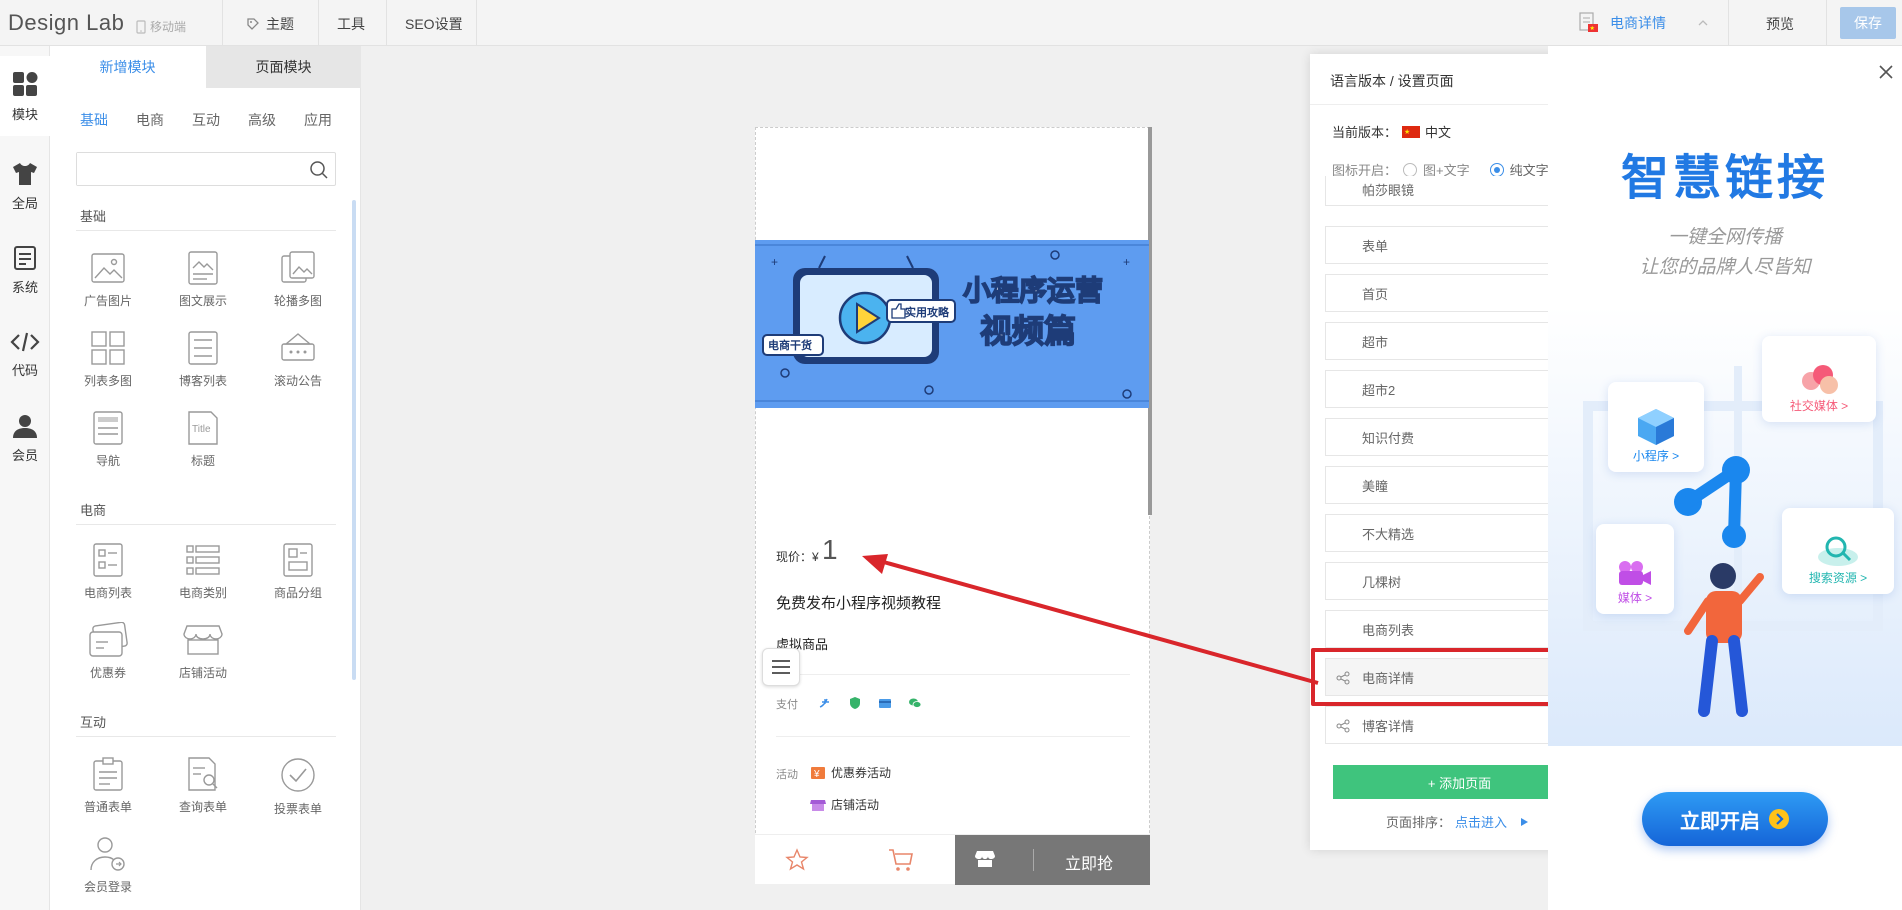 The width and height of the screenshot is (1902, 910). I want to click on current-page-select: ★ 电商详情, so click(1643, 23).